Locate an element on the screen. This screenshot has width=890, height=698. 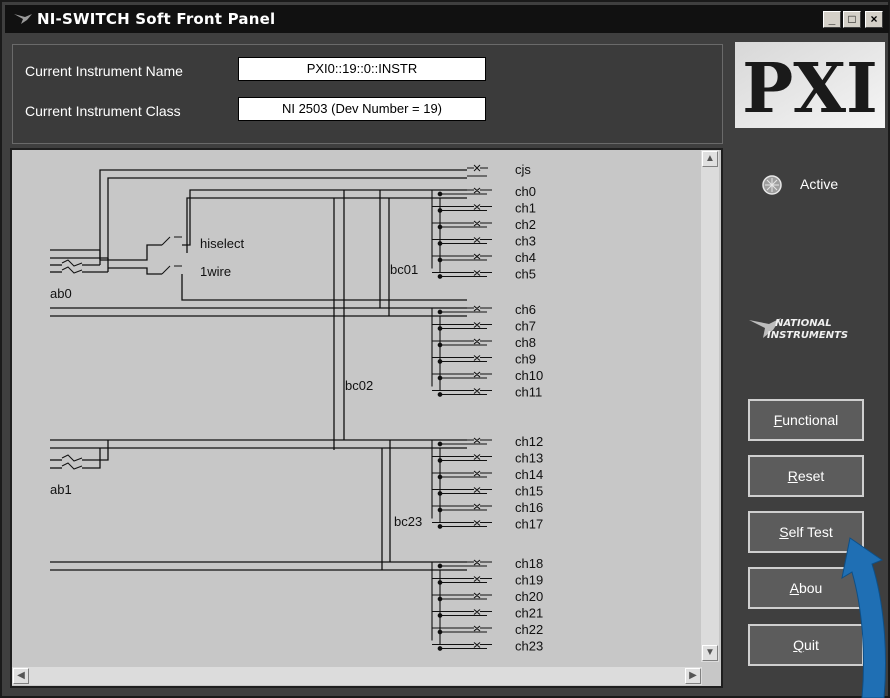
channel-label-ch22: ch22 is located at coordinates (529, 629).